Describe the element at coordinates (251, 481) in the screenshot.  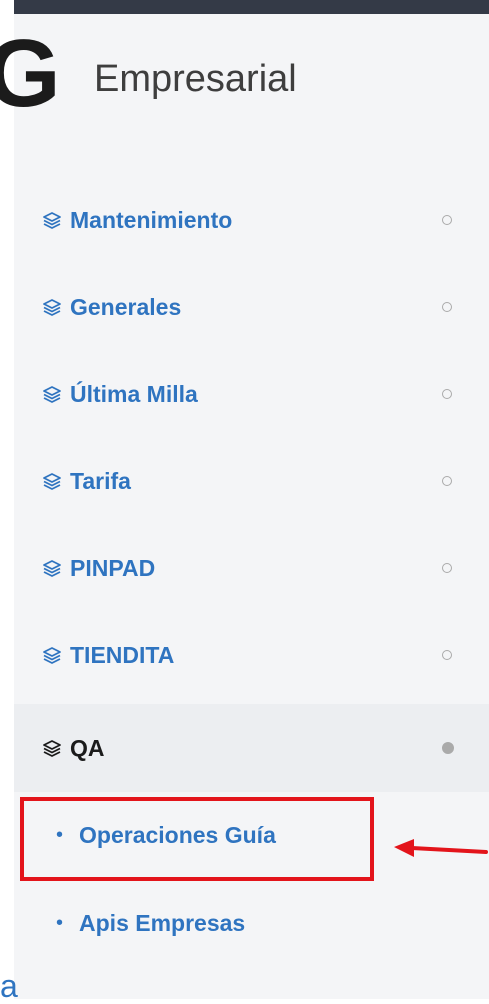
I see `menu-item-tarifa: Tarifa` at that location.